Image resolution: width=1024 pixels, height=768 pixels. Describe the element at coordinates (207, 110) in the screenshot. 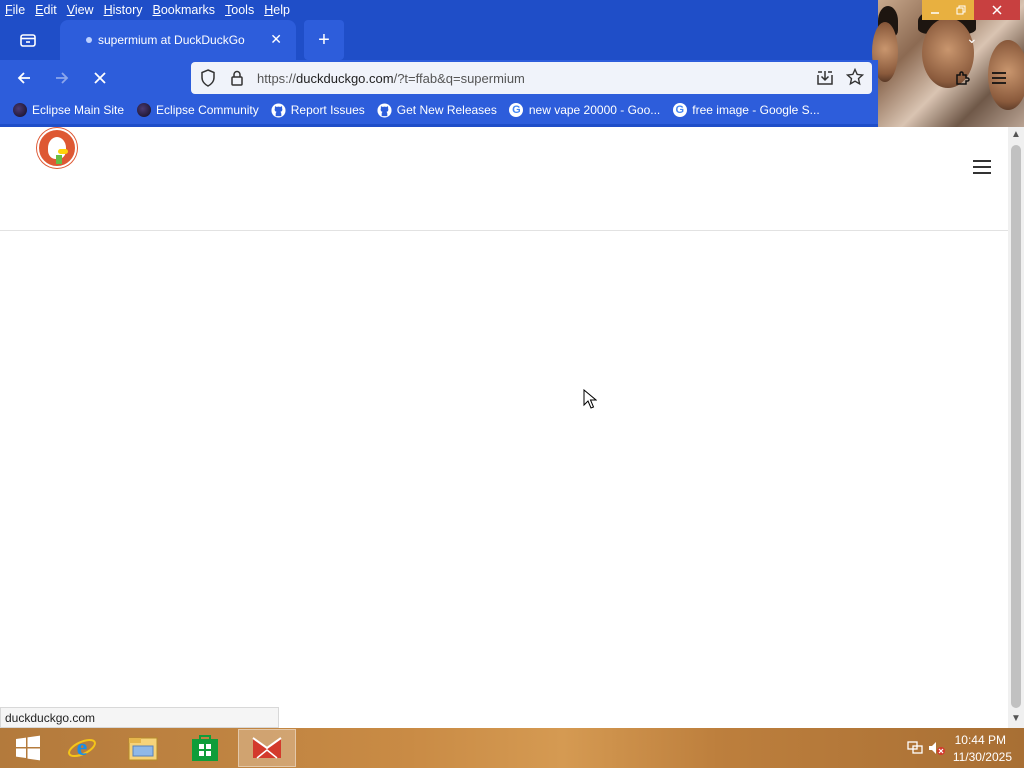

I see `bookmark-label: Eclipse Community` at that location.